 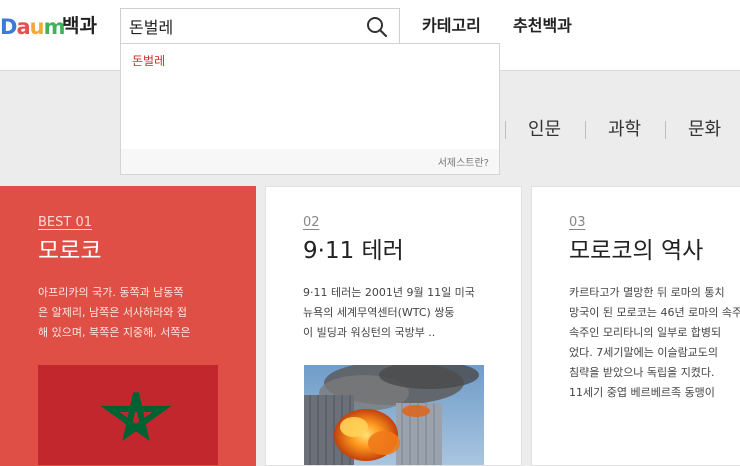 What do you see at coordinates (310, 161) in the screenshot?
I see `suggest-footer: 서제스트란?` at bounding box center [310, 161].